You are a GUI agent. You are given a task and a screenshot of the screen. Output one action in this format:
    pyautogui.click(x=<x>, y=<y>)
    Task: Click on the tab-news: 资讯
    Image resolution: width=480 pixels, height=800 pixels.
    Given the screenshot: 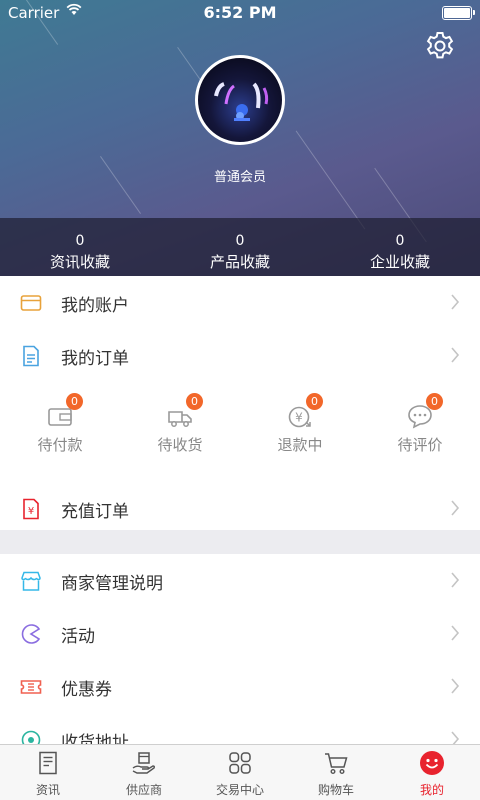 What is the action you would take?
    pyautogui.click(x=48, y=772)
    